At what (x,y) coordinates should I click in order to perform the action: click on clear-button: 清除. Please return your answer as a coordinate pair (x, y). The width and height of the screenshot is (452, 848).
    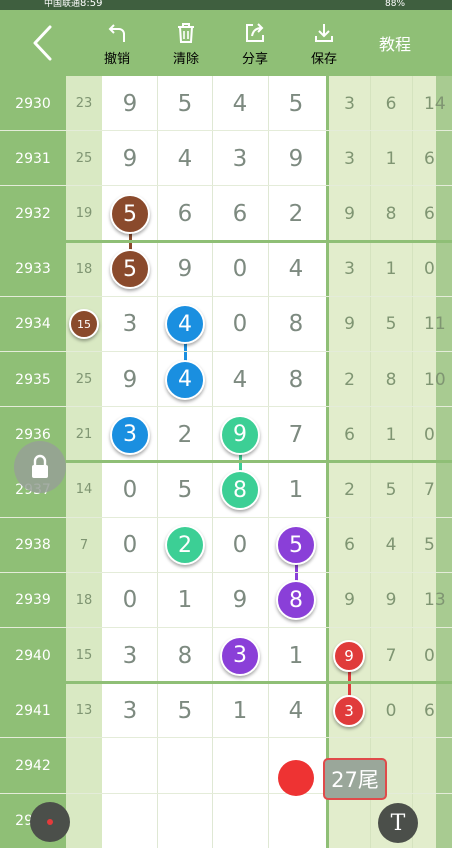
    Looking at the image, I should click on (186, 43).